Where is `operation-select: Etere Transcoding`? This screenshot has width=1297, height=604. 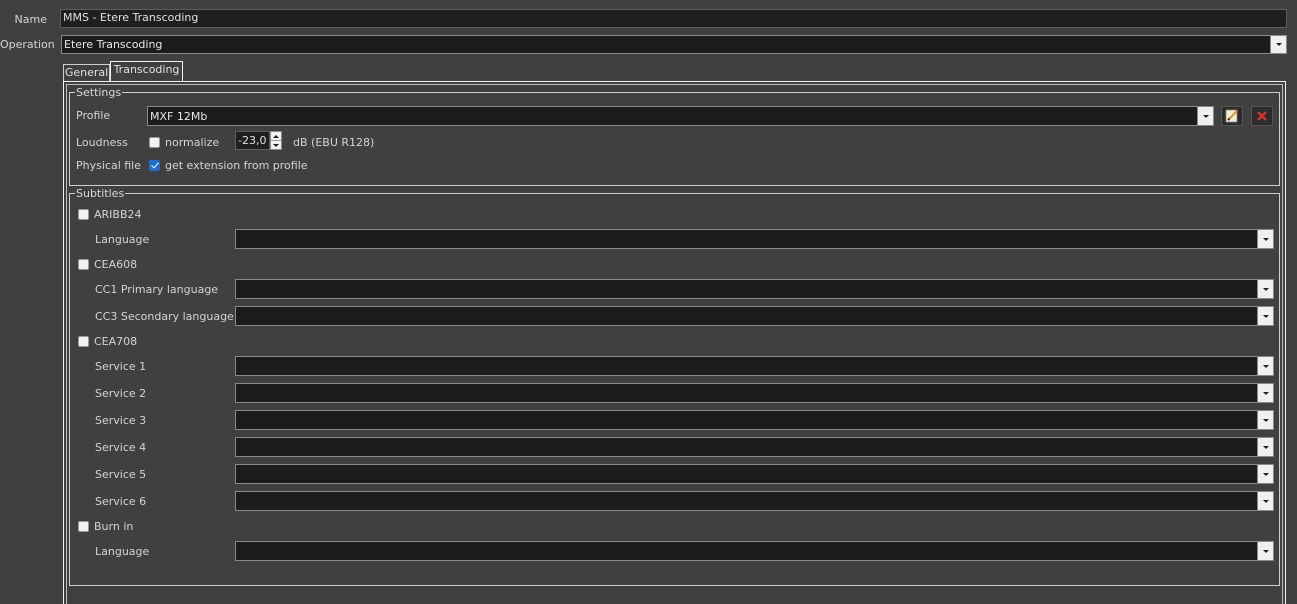 operation-select: Etere Transcoding is located at coordinates (674, 44).